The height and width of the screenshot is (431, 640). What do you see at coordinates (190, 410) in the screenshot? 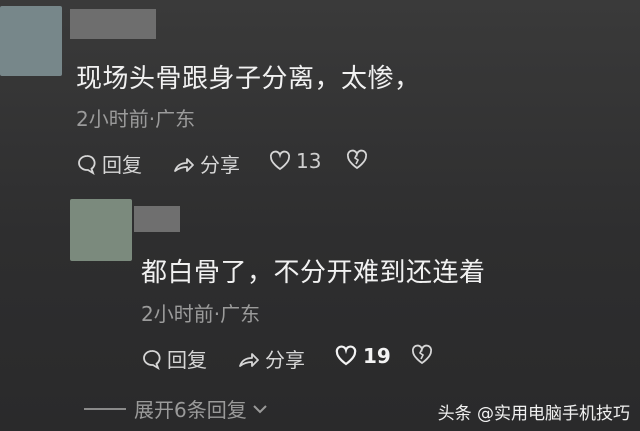
I see `expand-replies-label: 展开6条回复` at bounding box center [190, 410].